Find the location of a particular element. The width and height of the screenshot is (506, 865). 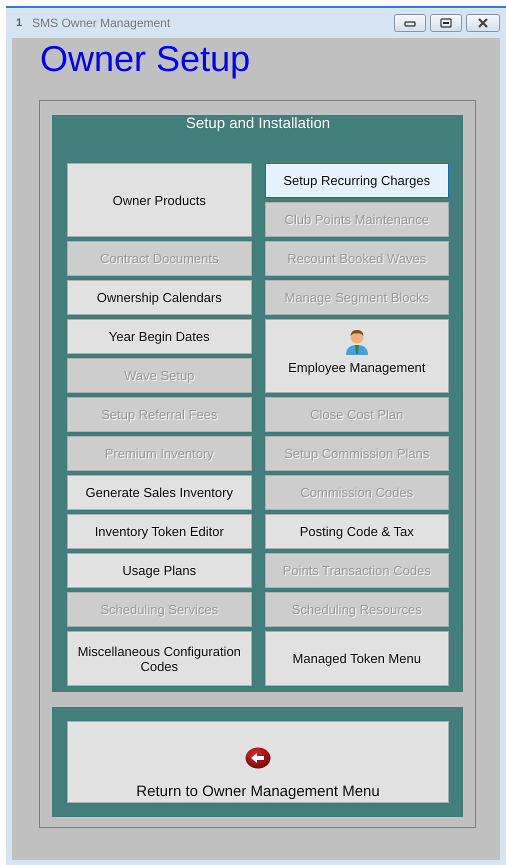

menu-button: Employee Management is located at coordinates (356, 356).